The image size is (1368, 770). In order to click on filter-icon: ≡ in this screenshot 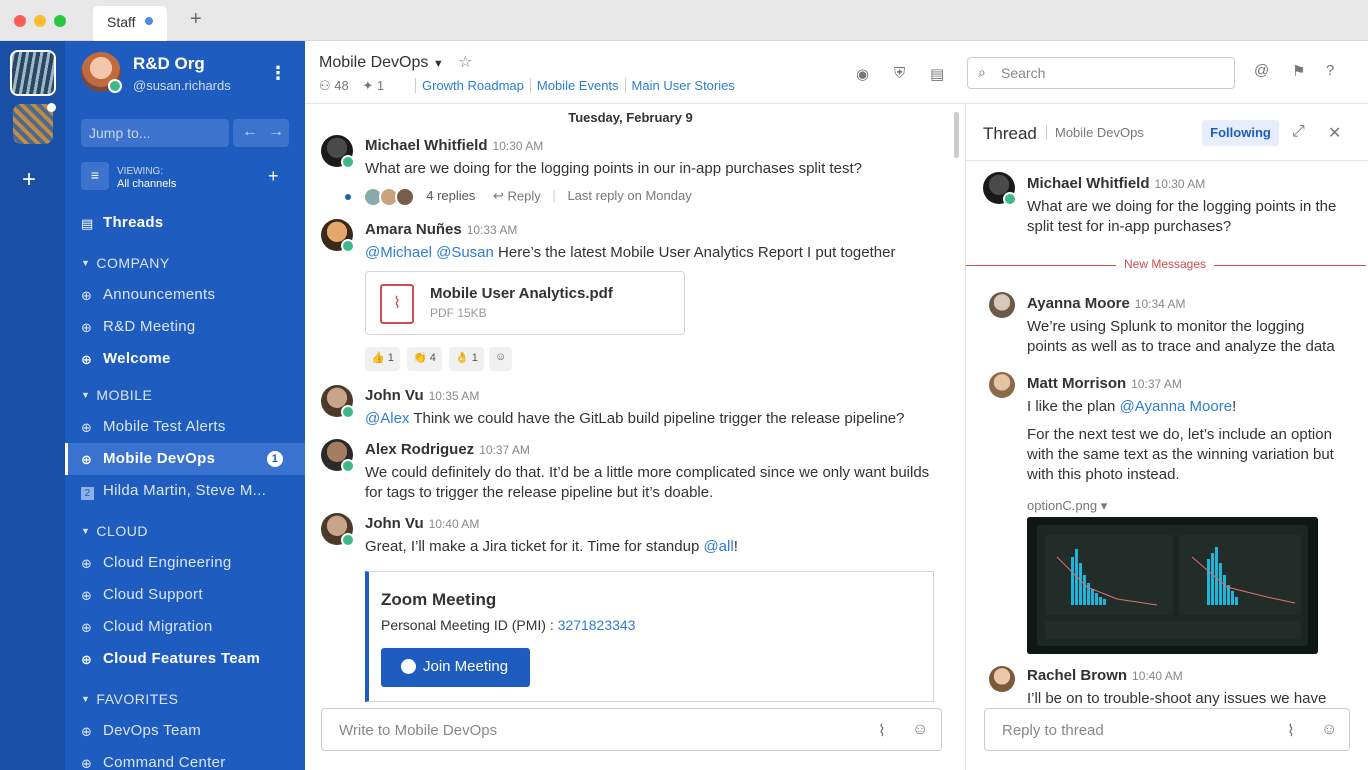, I will do `click(95, 176)`.